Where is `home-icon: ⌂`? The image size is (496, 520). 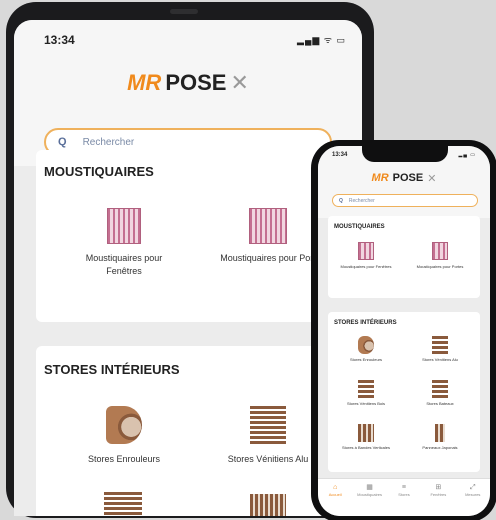
home-icon: ⌂ is located at coordinates (335, 487).